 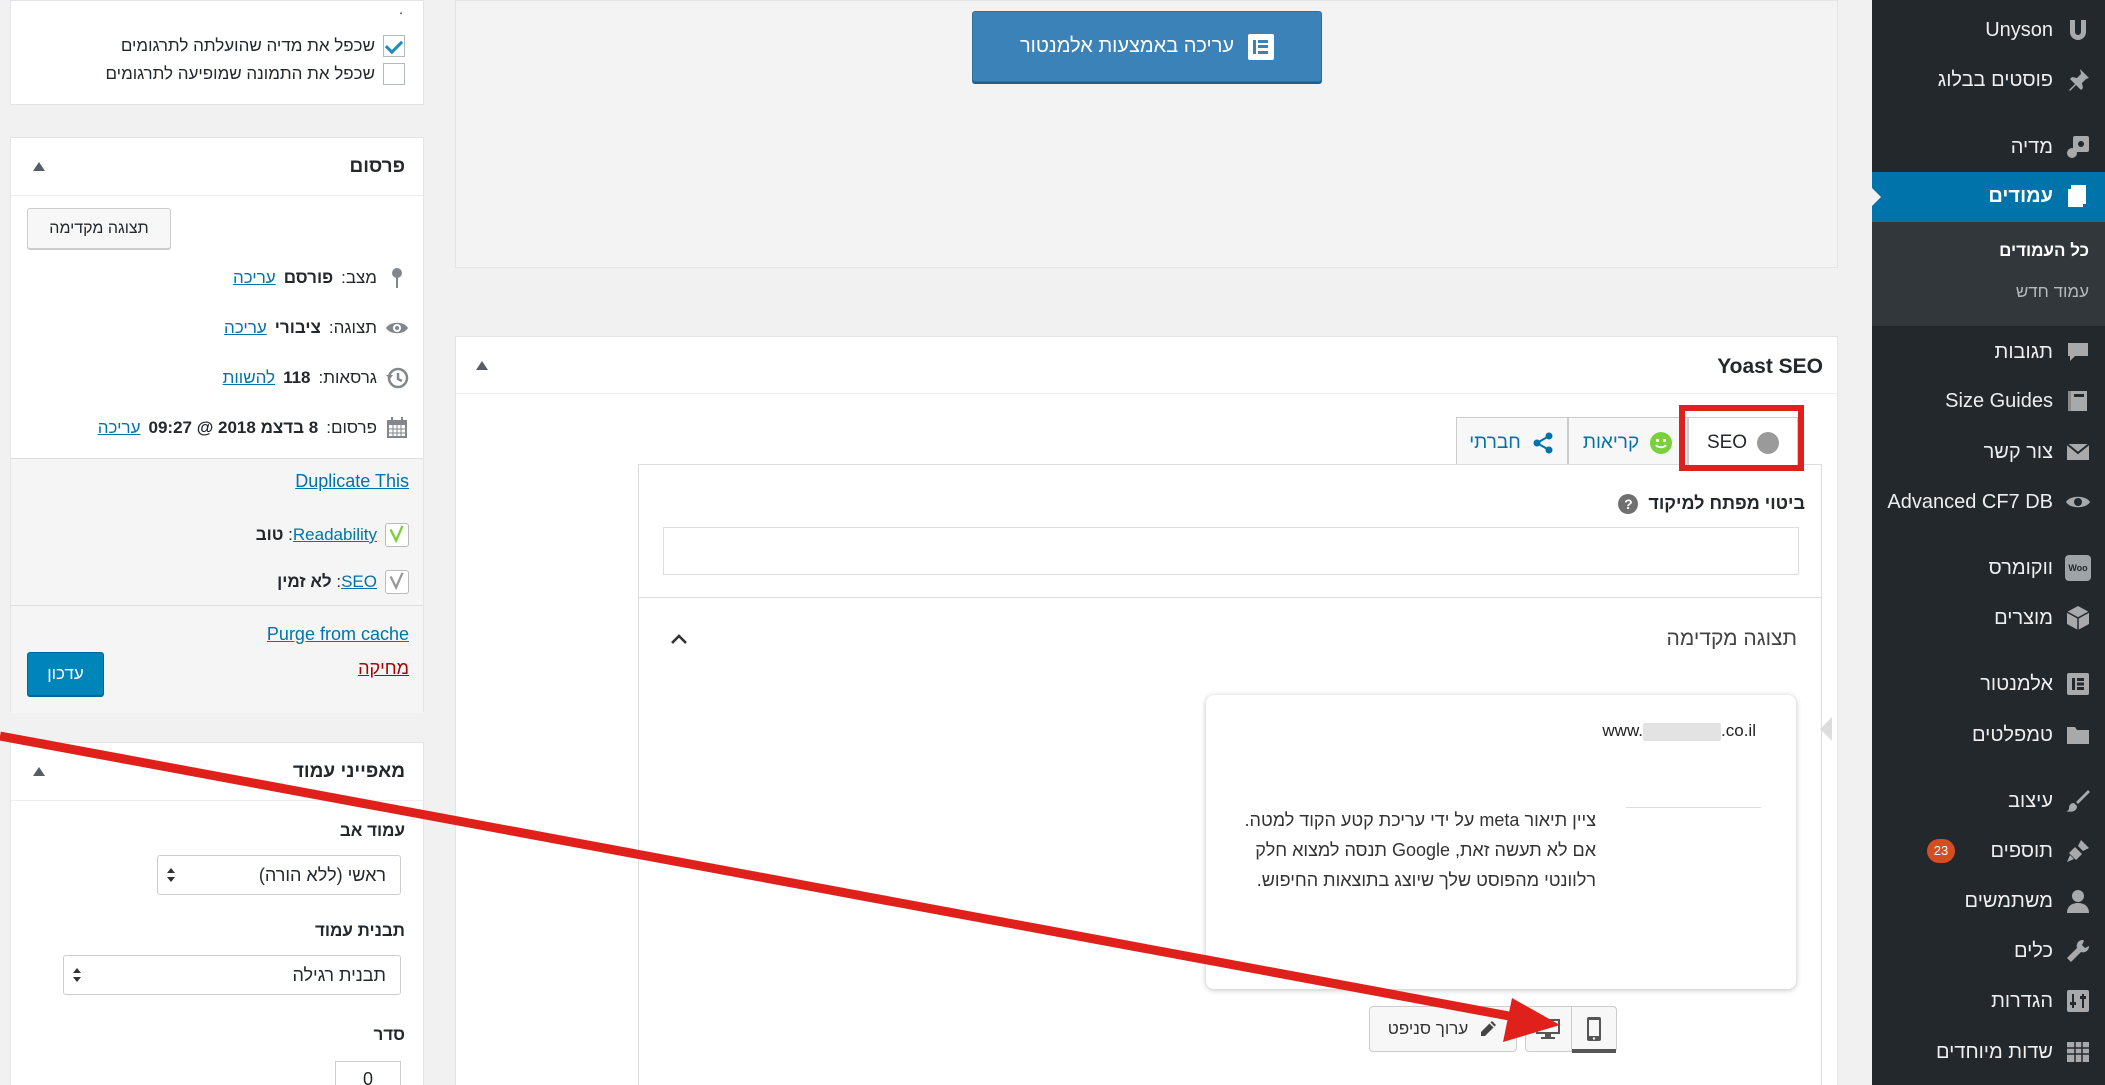 What do you see at coordinates (1738, 730) in the screenshot?
I see `snippet-url-suffix: .co.il` at bounding box center [1738, 730].